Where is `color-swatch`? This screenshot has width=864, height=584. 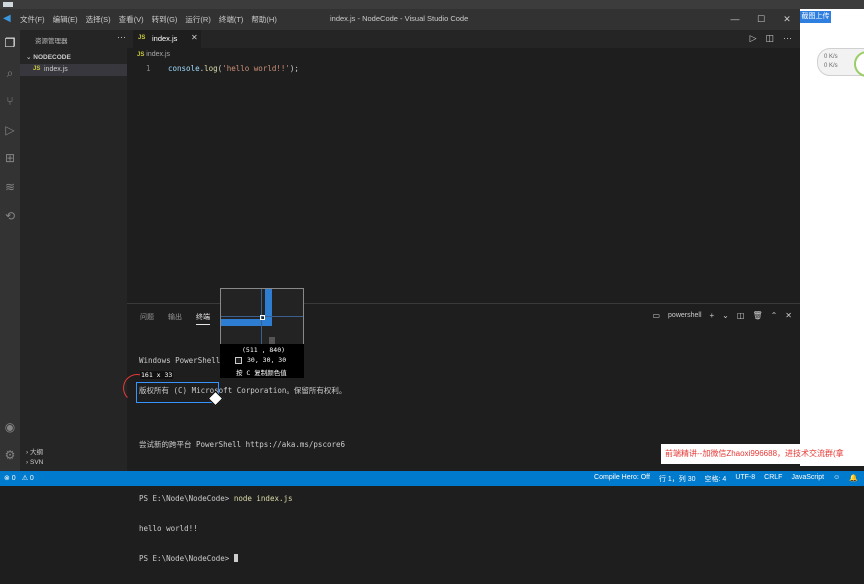 color-swatch is located at coordinates (238, 360).